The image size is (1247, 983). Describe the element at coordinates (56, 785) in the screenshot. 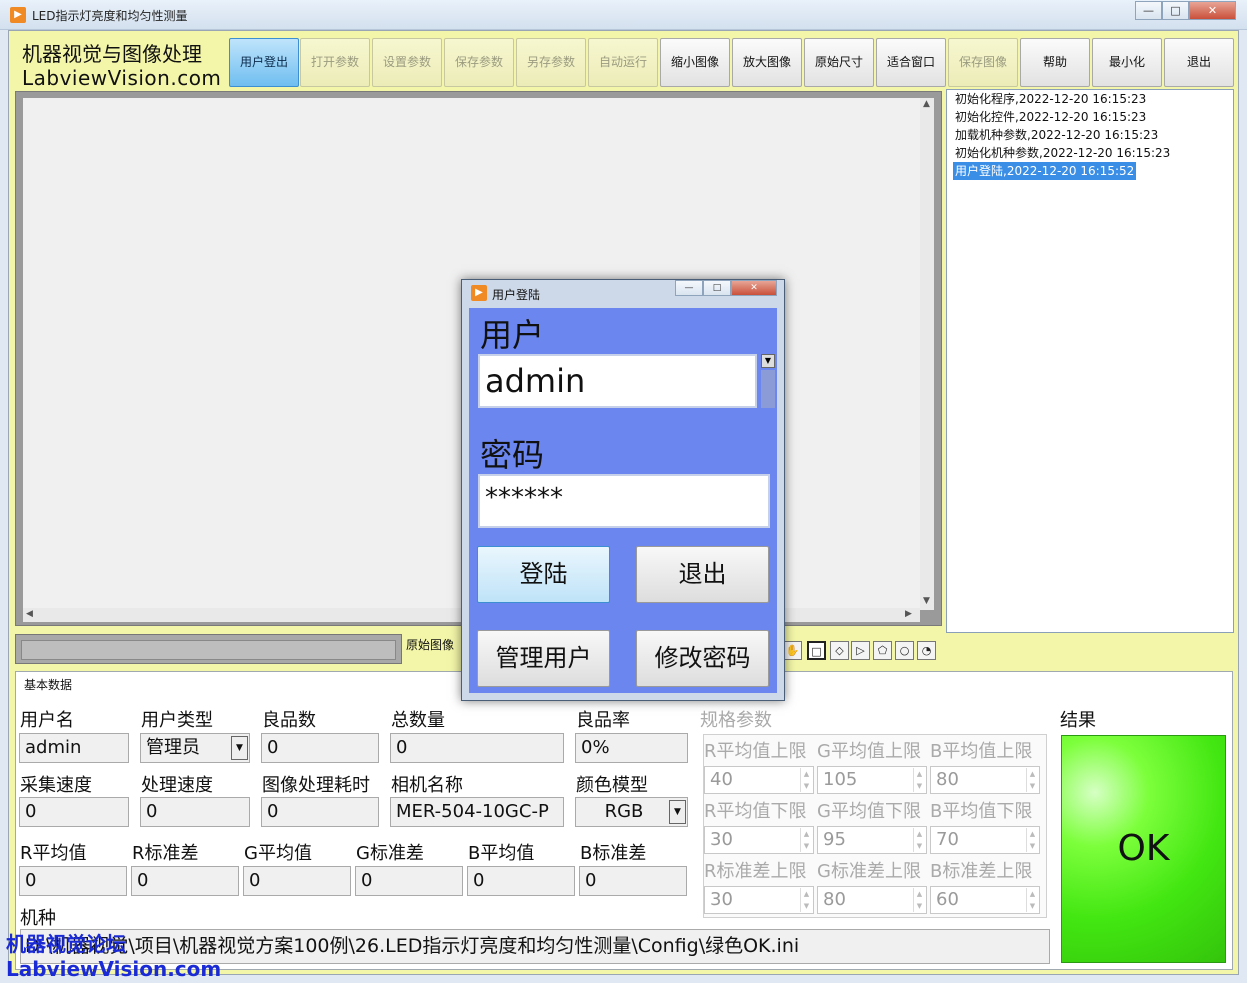

I see `capture-speed-label: 采集速度` at that location.